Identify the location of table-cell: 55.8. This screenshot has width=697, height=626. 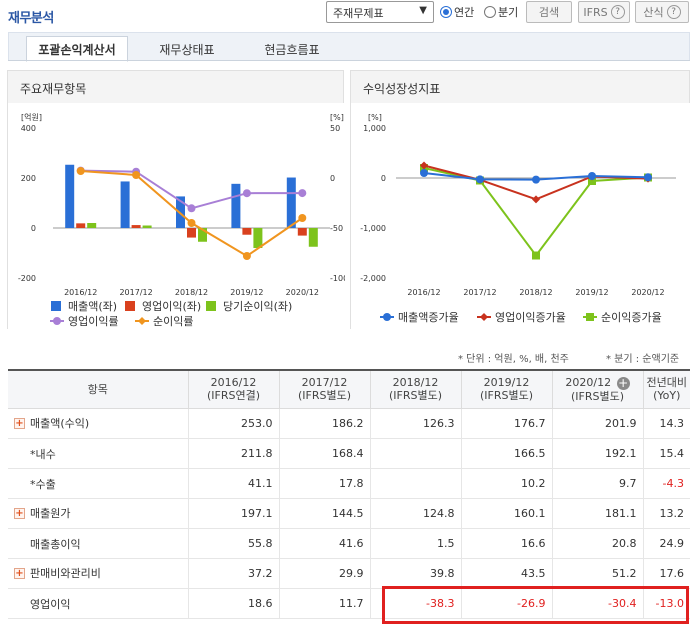
(233, 543).